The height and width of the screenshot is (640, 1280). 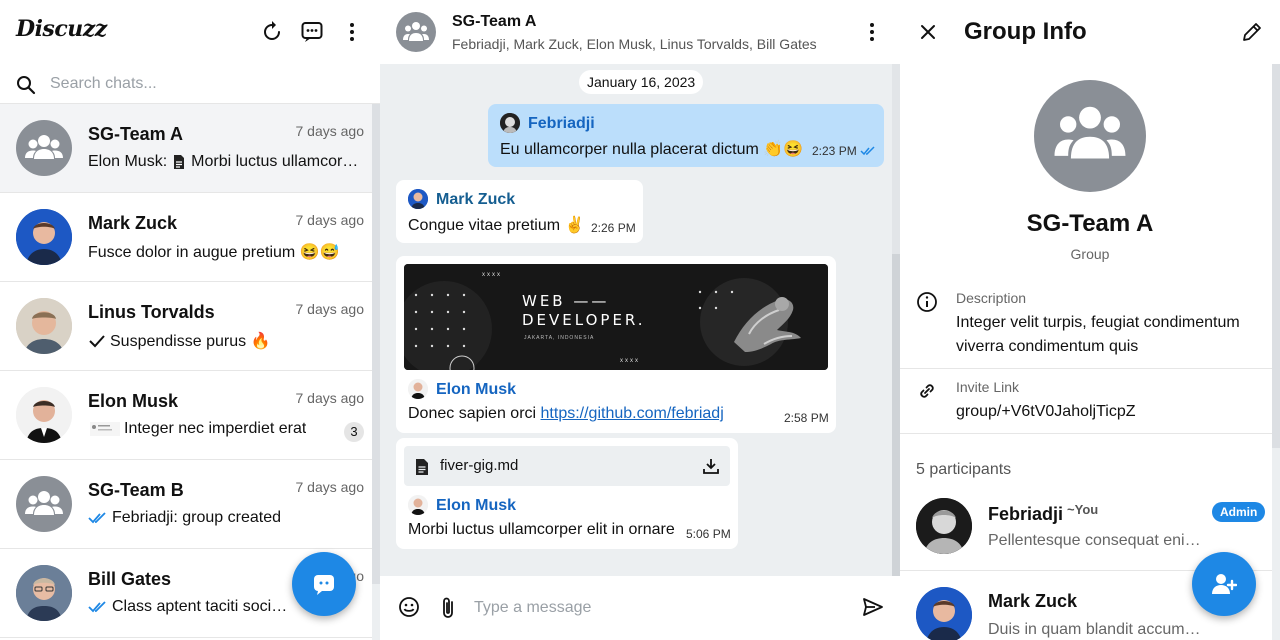 What do you see at coordinates (1239, 512) in the screenshot?
I see `admin-badge: Admin` at bounding box center [1239, 512].